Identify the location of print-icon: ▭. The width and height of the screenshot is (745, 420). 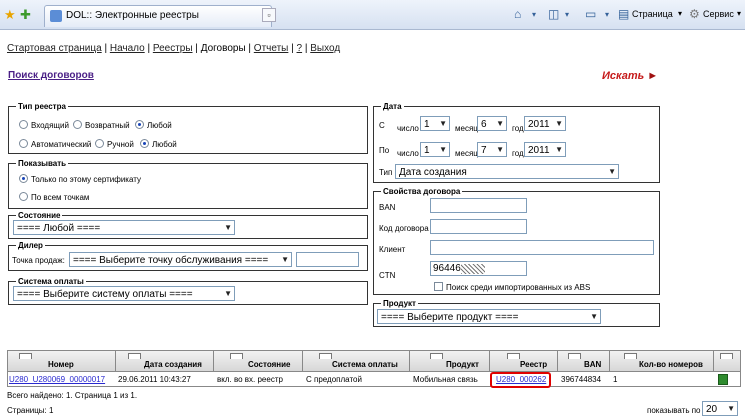
(590, 14).